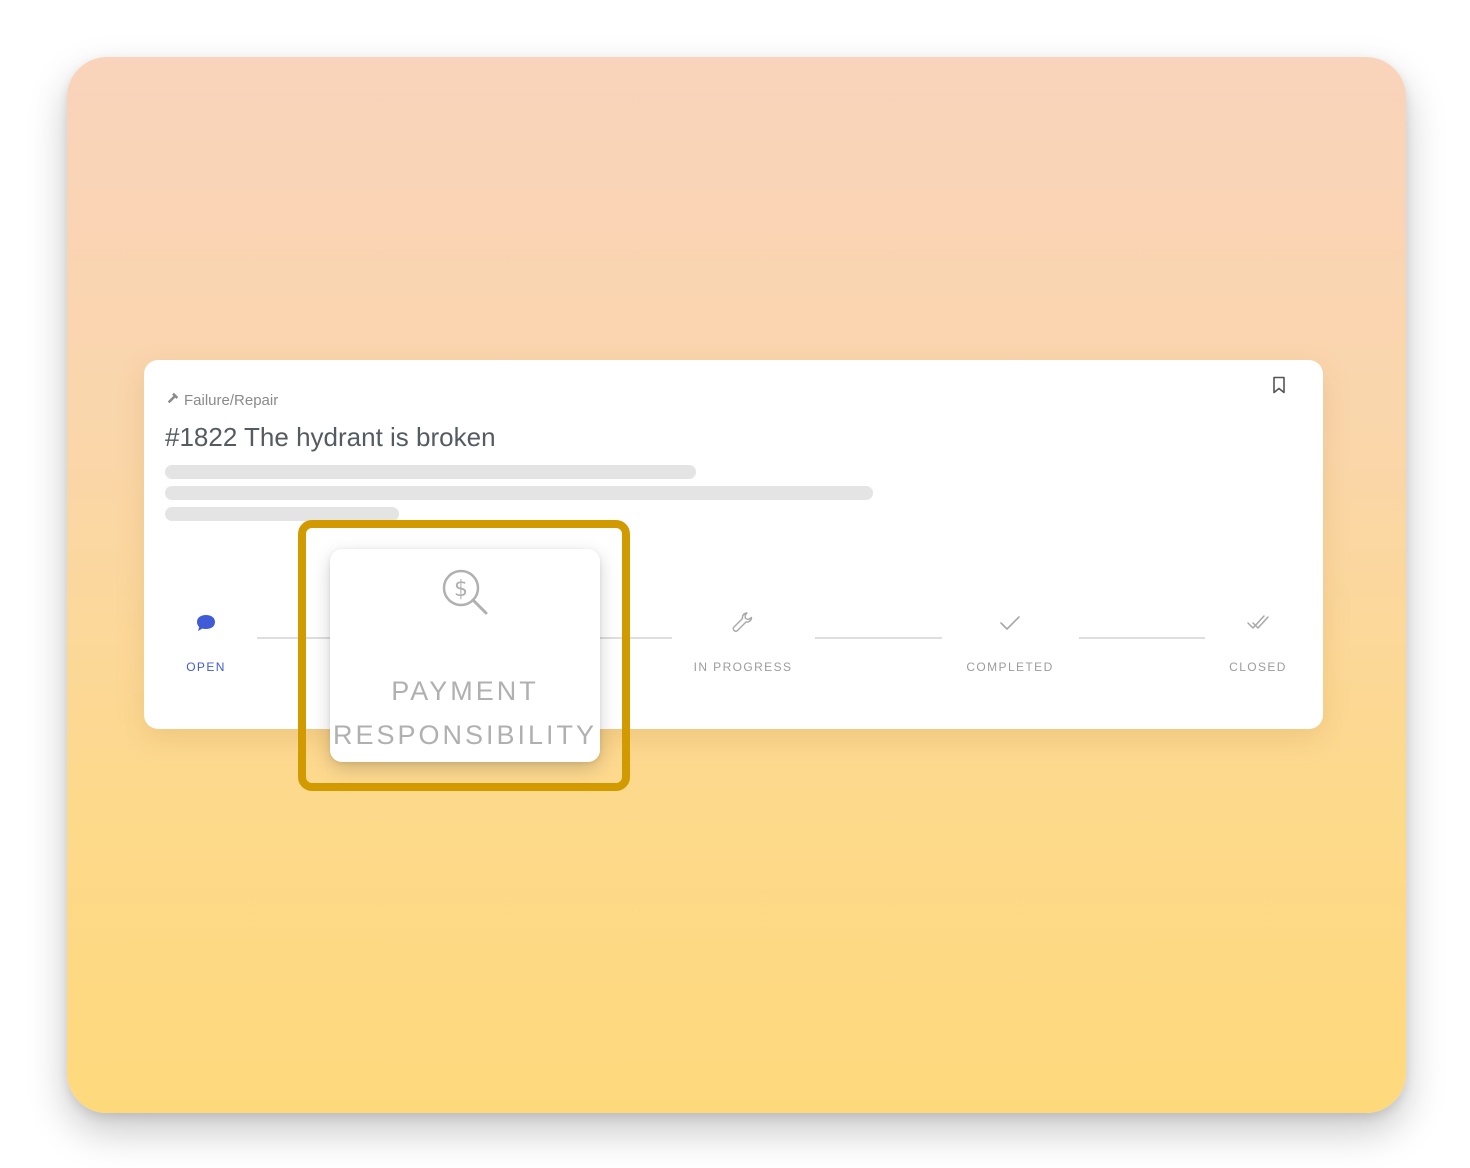  Describe the element at coordinates (1279, 385) in the screenshot. I see `bookmark-icon` at that location.